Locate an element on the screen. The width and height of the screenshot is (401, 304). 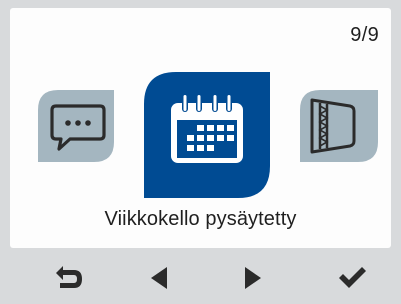
back-arrow-icon is located at coordinates (69, 277).